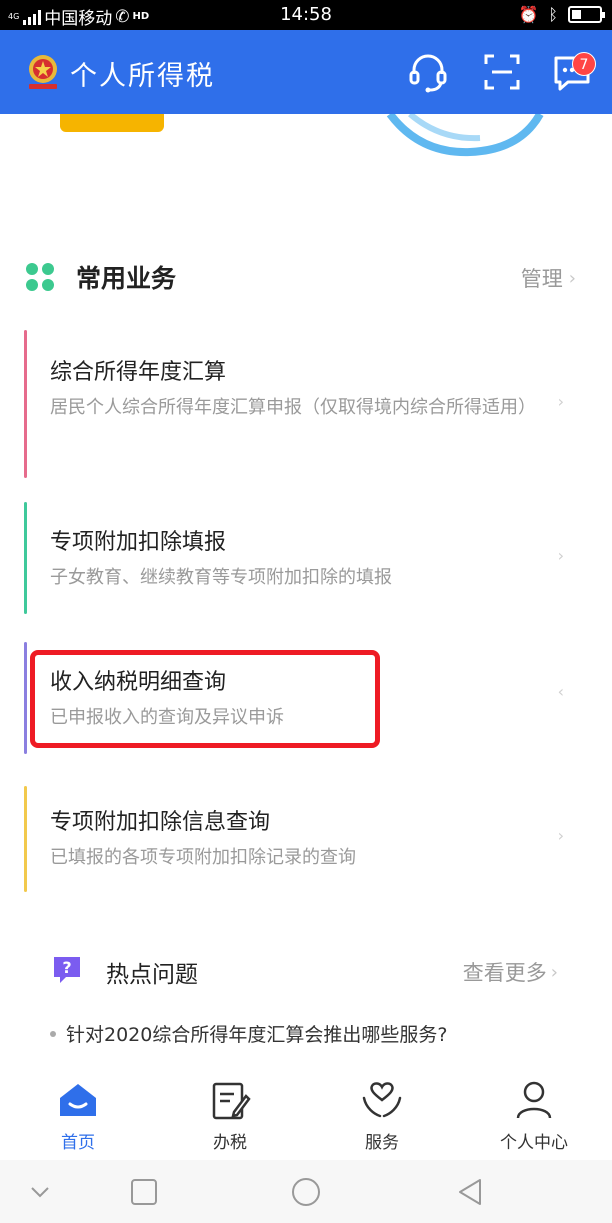  What do you see at coordinates (584, 64) in the screenshot?
I see `message-count-badge: 7` at bounding box center [584, 64].